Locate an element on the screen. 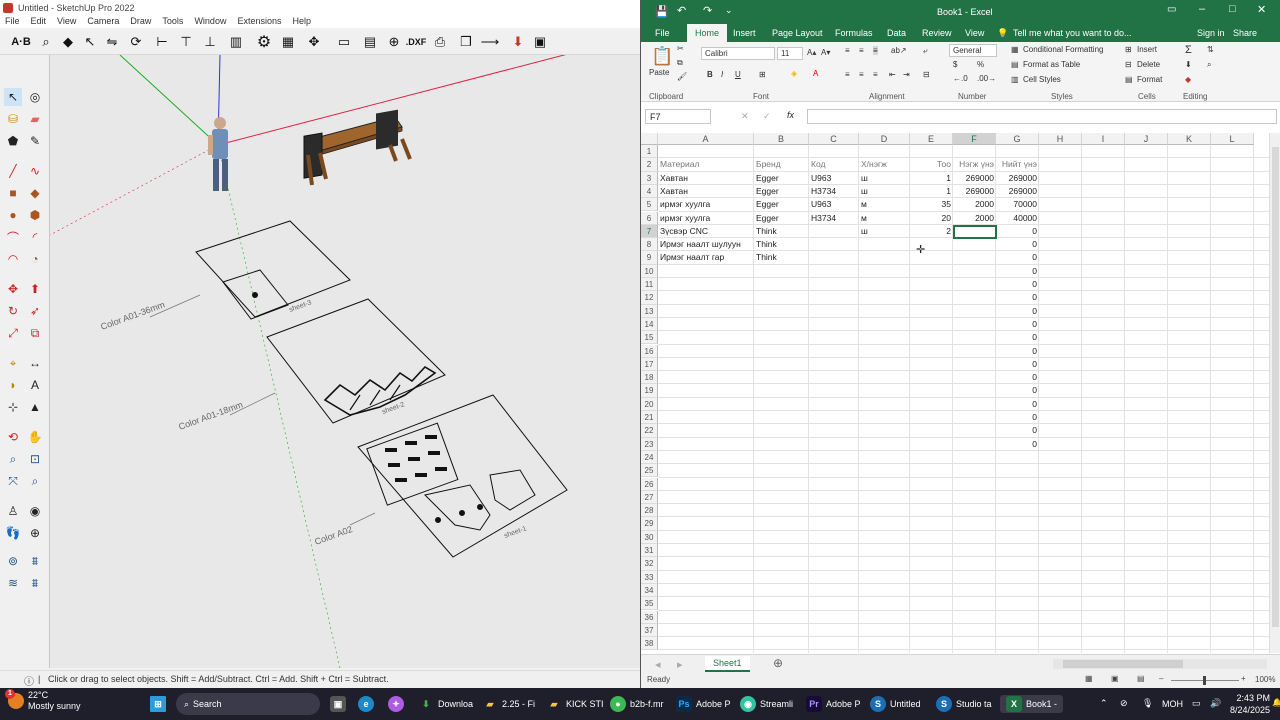 This screenshot has width=1280, height=720. zoom-out-icon: – is located at coordinates (1161, 678).